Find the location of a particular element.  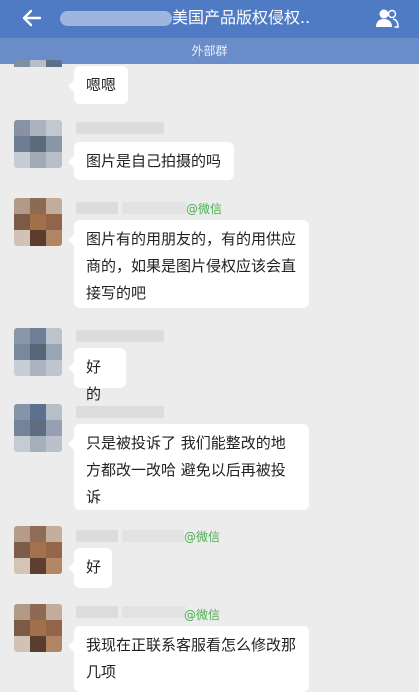

top-bar: 美国产品版权侵权.. is located at coordinates (209, 19).